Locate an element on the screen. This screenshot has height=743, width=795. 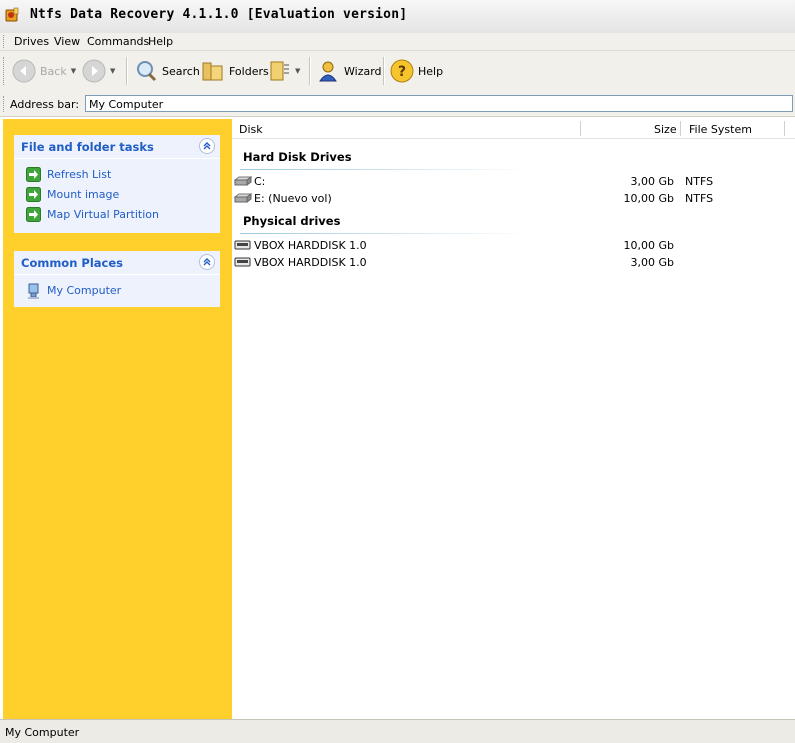
panel-title: Common Places is located at coordinates (72, 263).